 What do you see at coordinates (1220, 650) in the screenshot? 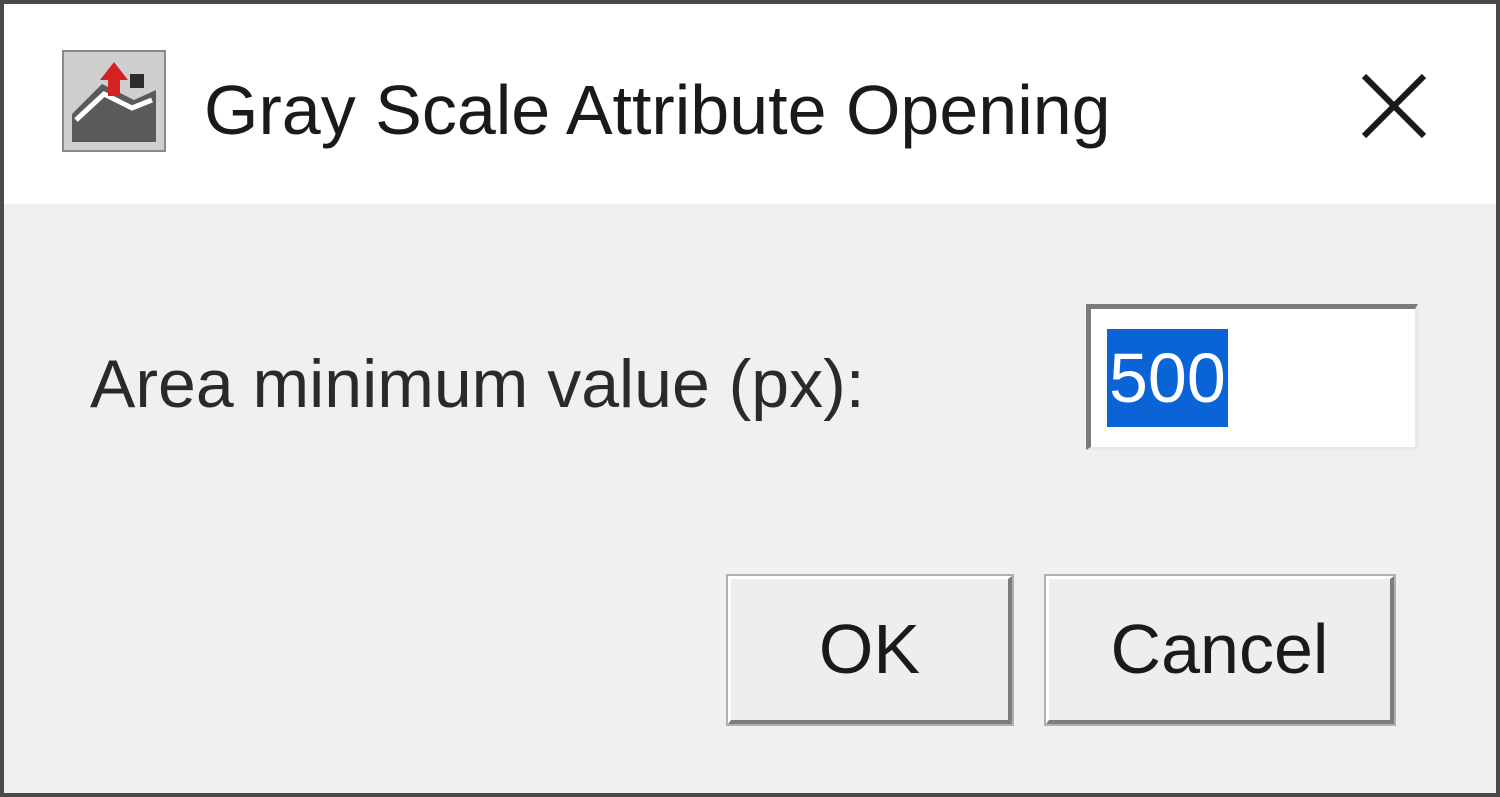
I see `cancel-button: Cancel` at bounding box center [1220, 650].